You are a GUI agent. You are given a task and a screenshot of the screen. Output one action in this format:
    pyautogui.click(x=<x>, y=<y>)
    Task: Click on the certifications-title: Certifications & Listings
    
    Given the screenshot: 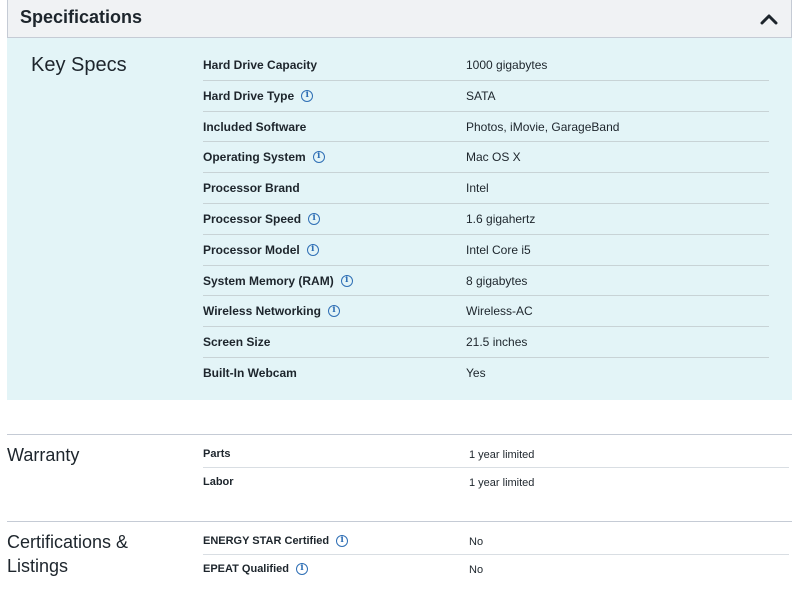 What is the action you would take?
    pyautogui.click(x=68, y=554)
    